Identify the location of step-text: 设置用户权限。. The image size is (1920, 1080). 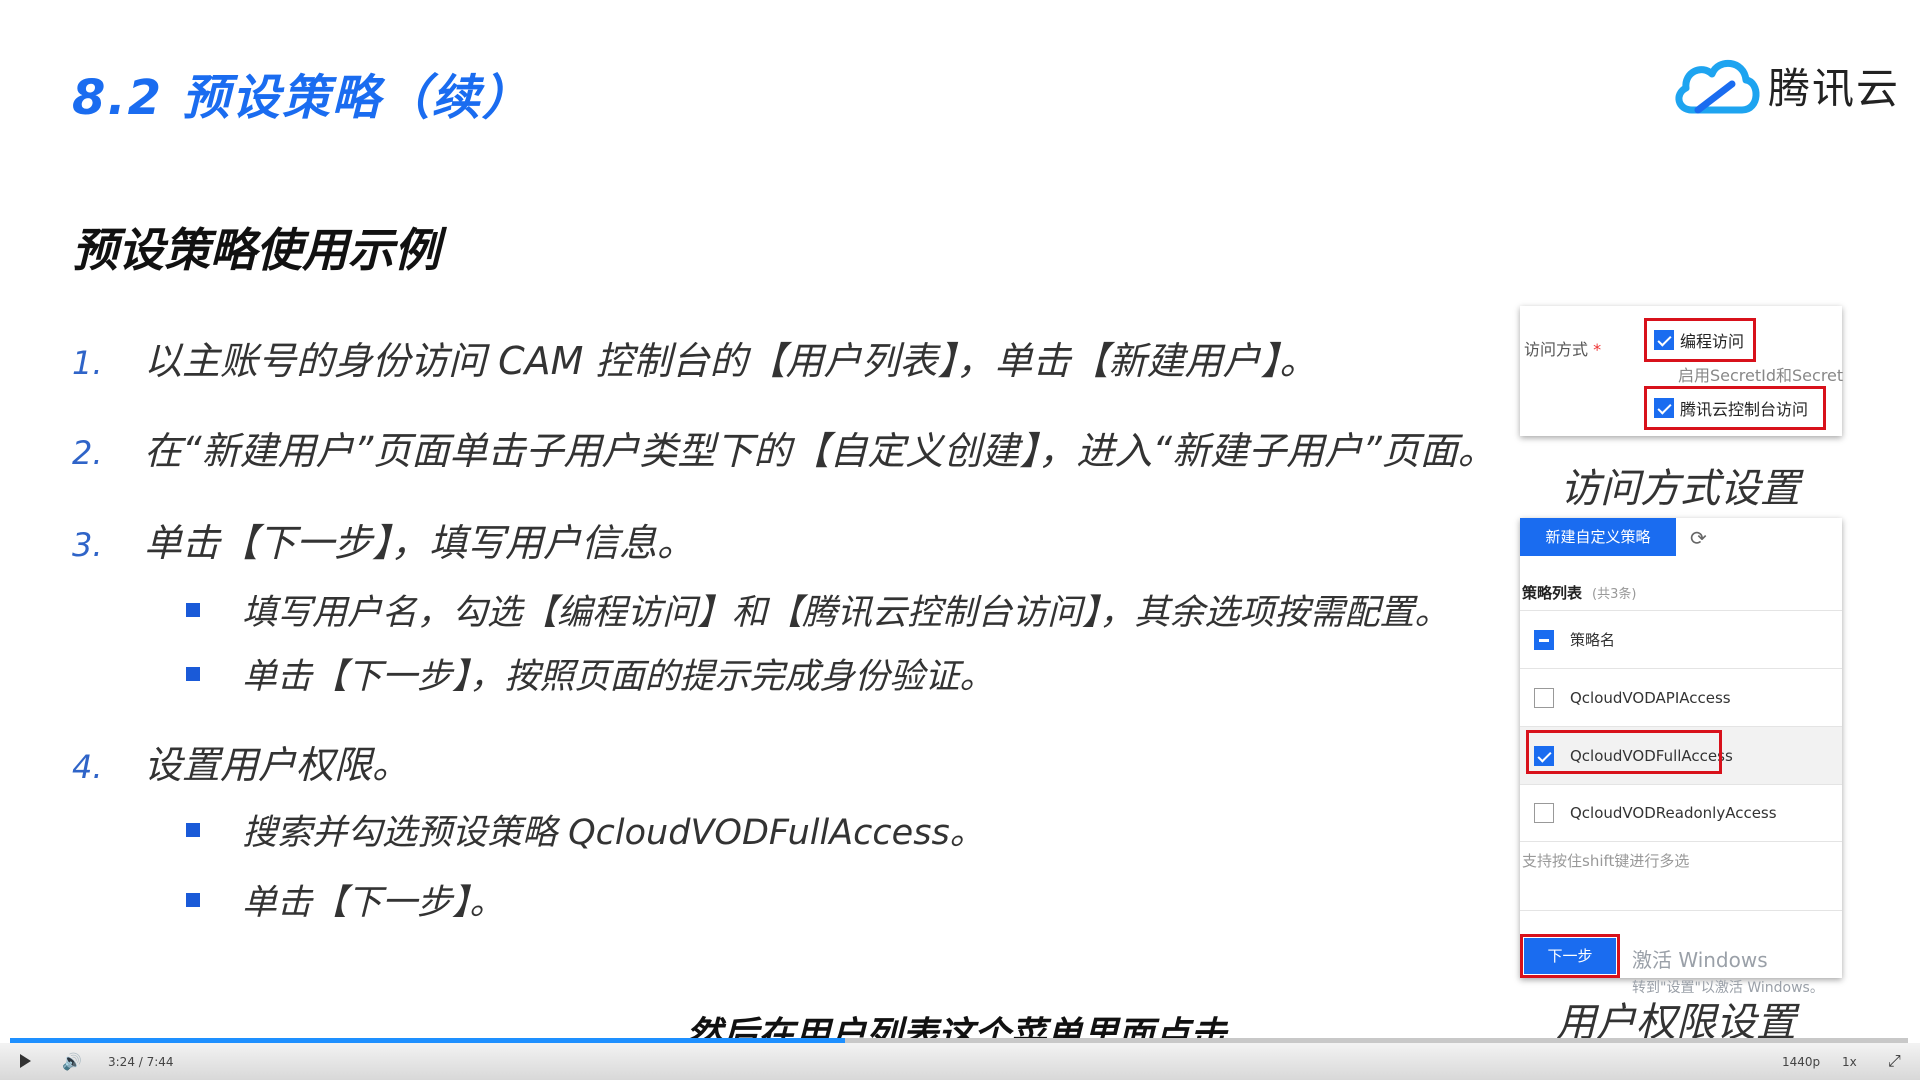
(277, 765).